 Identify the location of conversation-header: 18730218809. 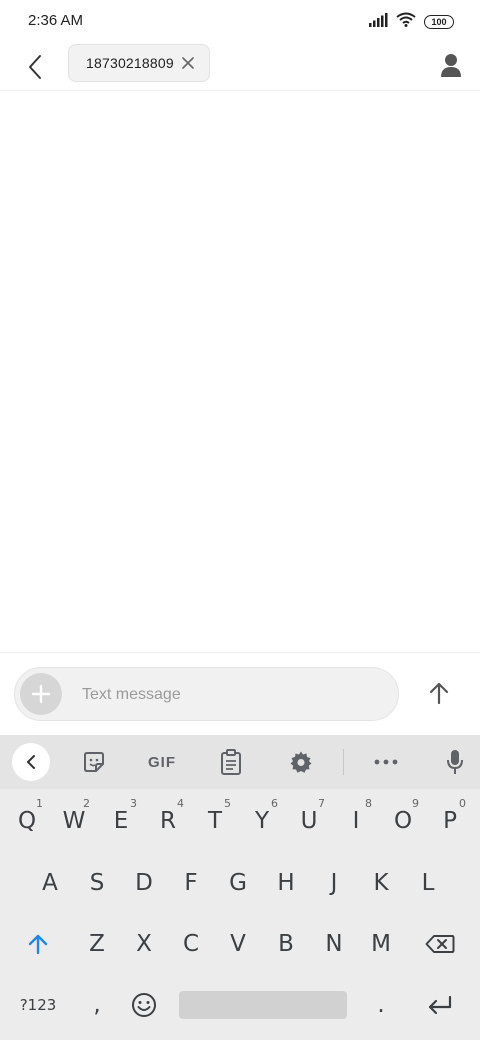
(240, 67).